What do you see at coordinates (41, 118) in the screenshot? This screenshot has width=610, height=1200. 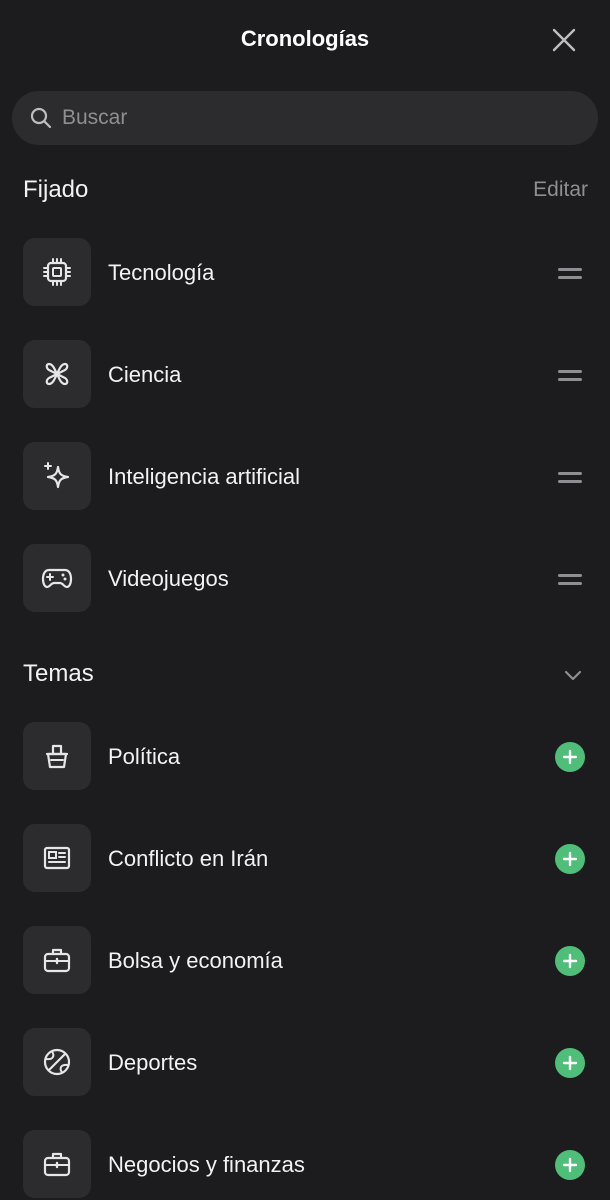 I see `search-icon` at bounding box center [41, 118].